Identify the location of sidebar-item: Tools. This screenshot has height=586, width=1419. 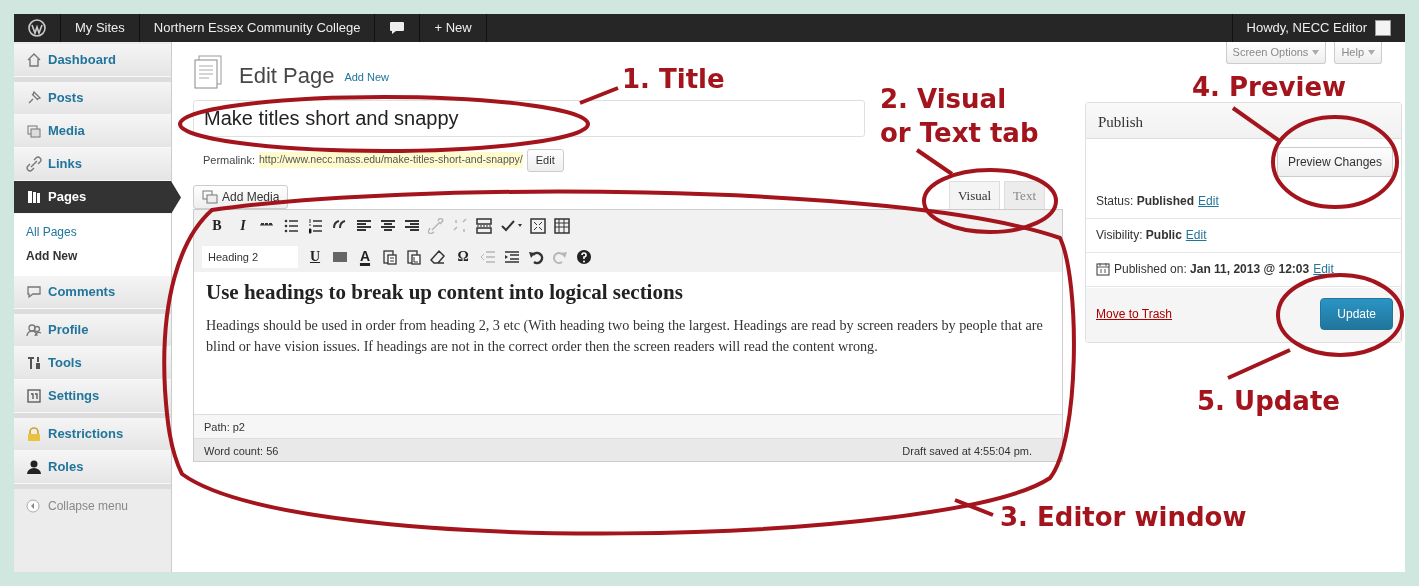
(92, 363).